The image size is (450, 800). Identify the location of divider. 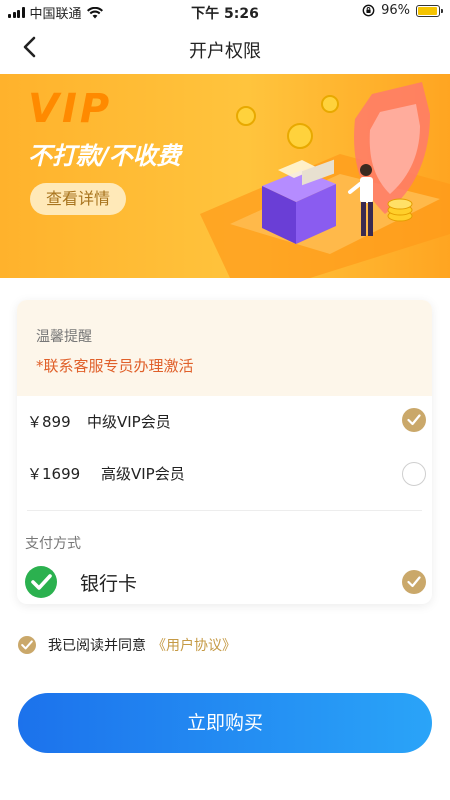
(224, 510).